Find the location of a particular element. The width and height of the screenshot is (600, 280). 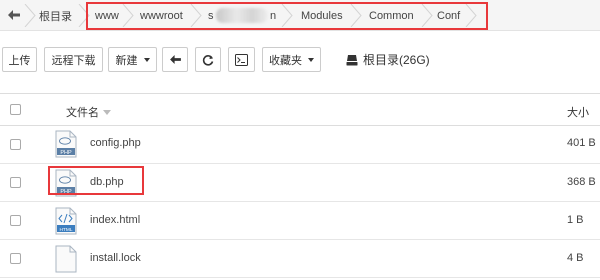

refresh-icon is located at coordinates (208, 60).